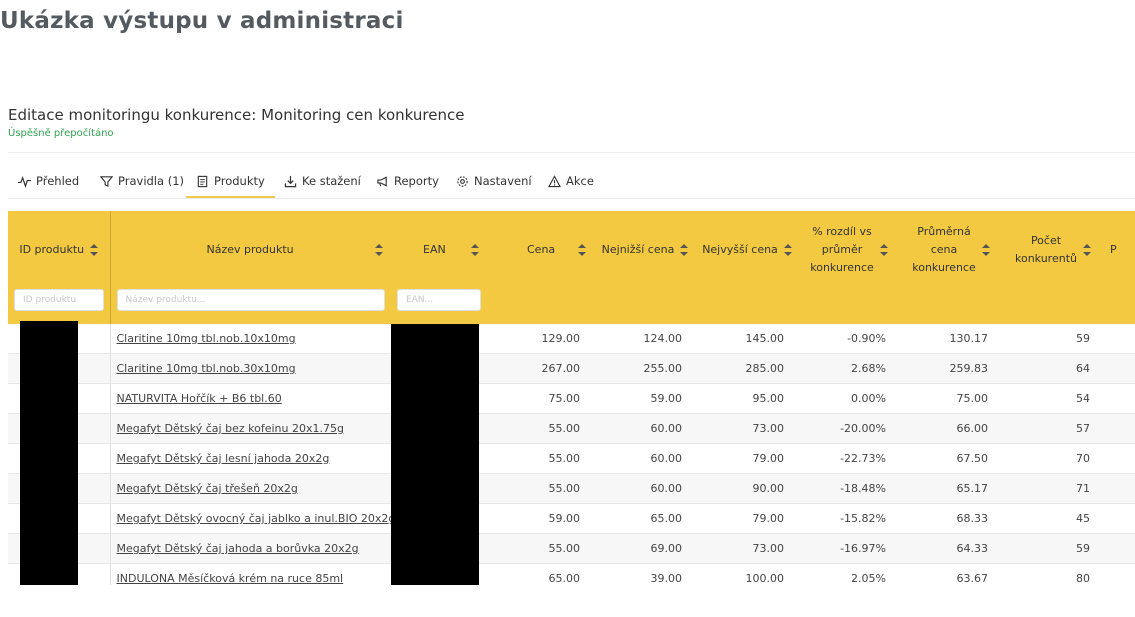 The image size is (1135, 617). What do you see at coordinates (747, 368) in the screenshot?
I see `max-price-cell: 285.00` at bounding box center [747, 368].